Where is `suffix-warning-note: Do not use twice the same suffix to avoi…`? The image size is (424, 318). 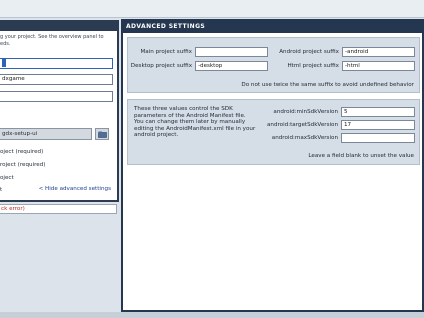
suffix-warning-note: Do not use twice the same suffix to avoi… is located at coordinates (327, 85).